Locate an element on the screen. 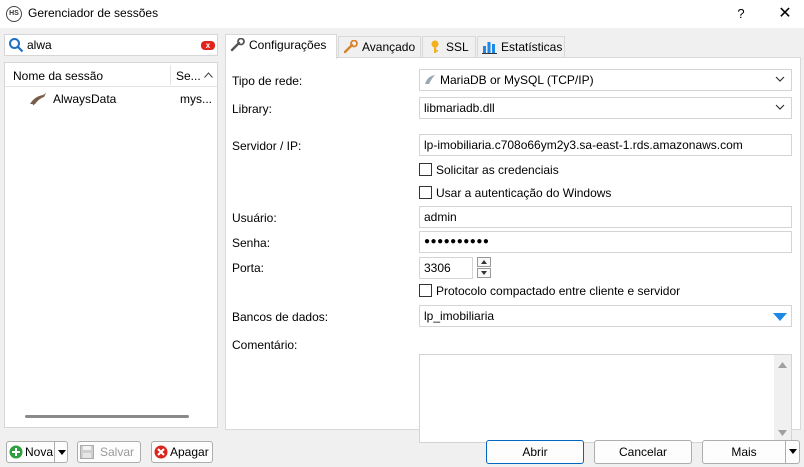  checkbox-label: Solicitar as credenciais is located at coordinates (497, 170).